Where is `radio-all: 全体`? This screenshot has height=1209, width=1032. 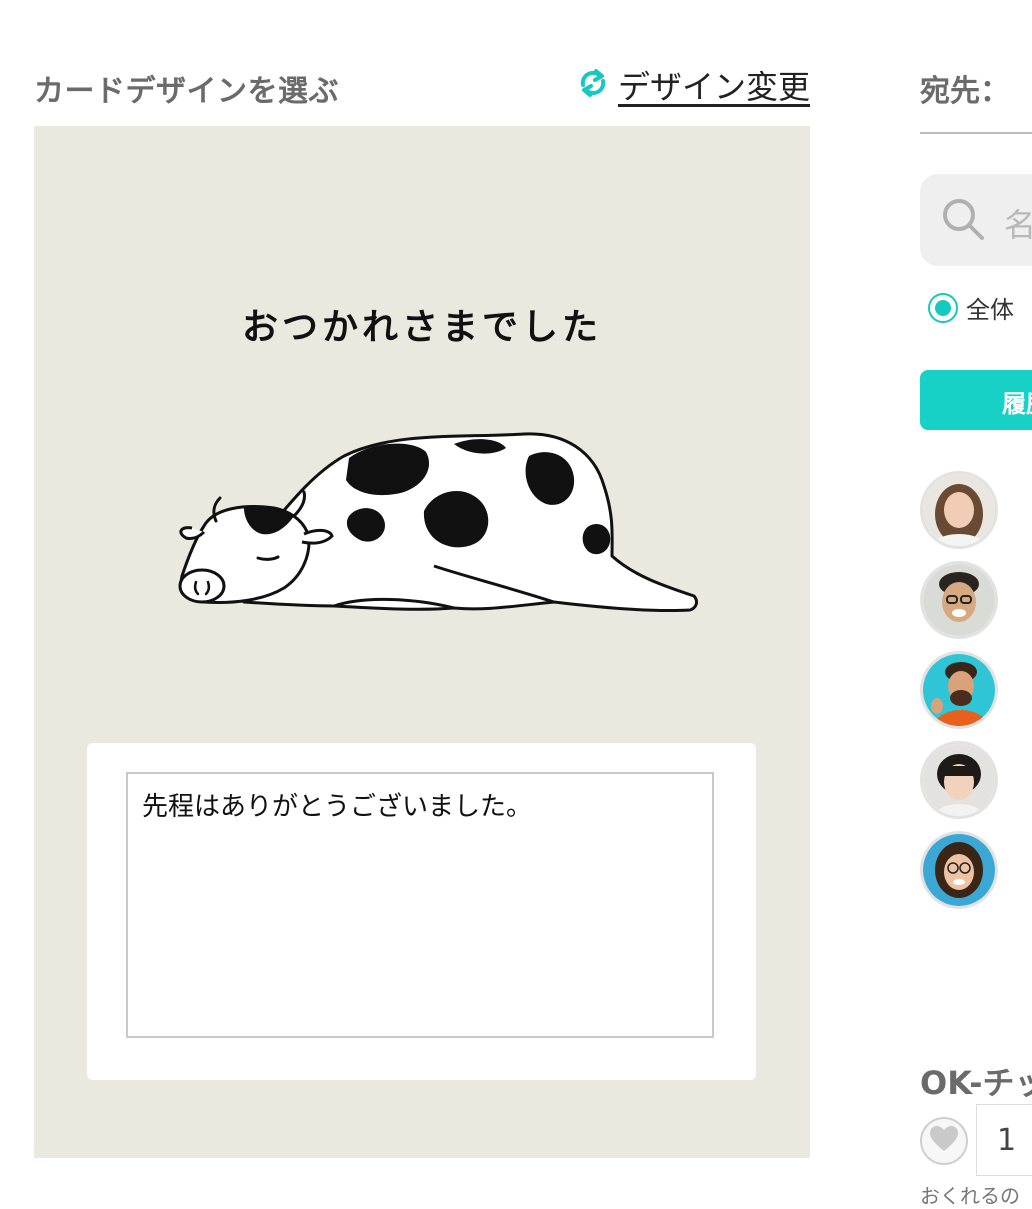 radio-all: 全体 is located at coordinates (971, 307).